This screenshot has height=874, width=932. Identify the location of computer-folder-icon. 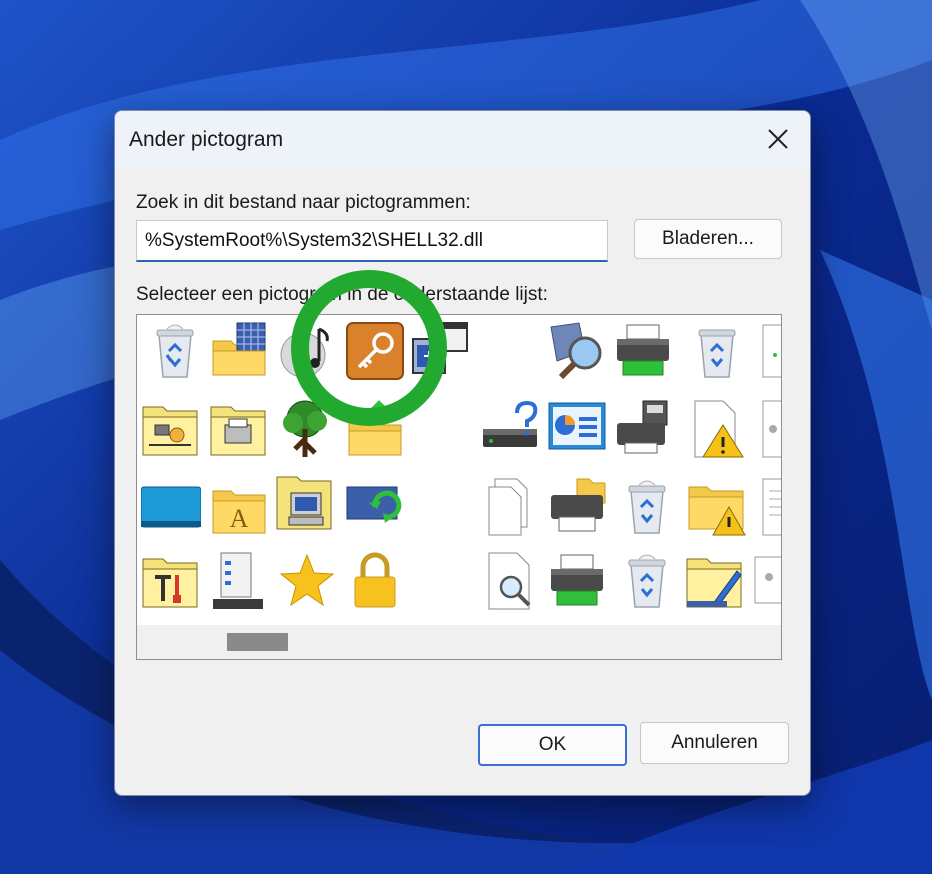
(305, 503).